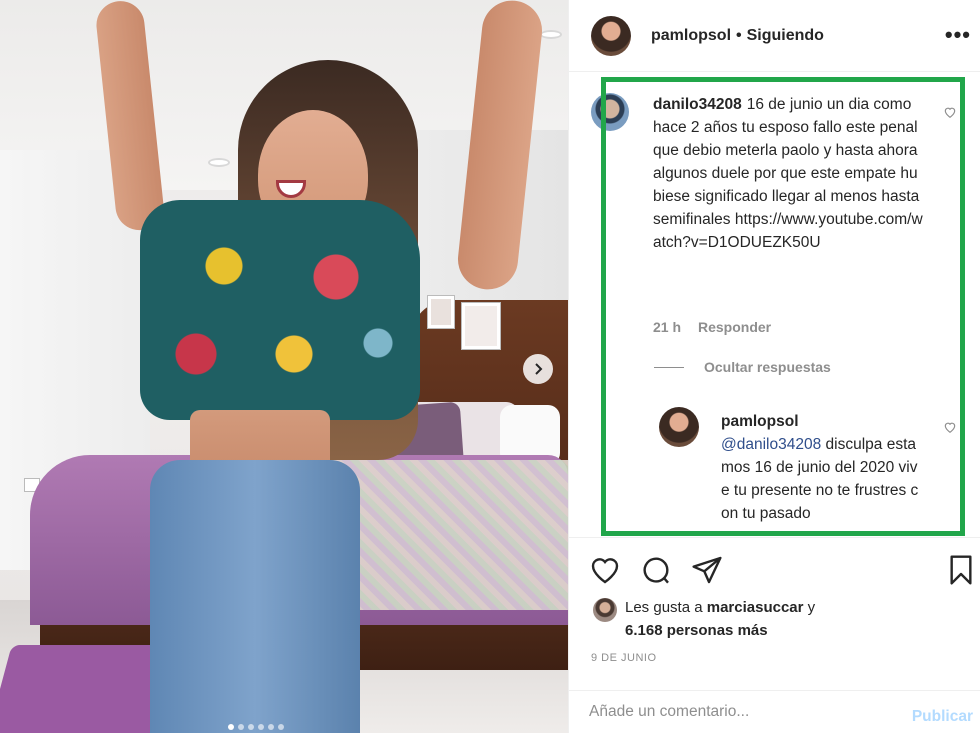  I want to click on carousel-next-button, so click(538, 369).